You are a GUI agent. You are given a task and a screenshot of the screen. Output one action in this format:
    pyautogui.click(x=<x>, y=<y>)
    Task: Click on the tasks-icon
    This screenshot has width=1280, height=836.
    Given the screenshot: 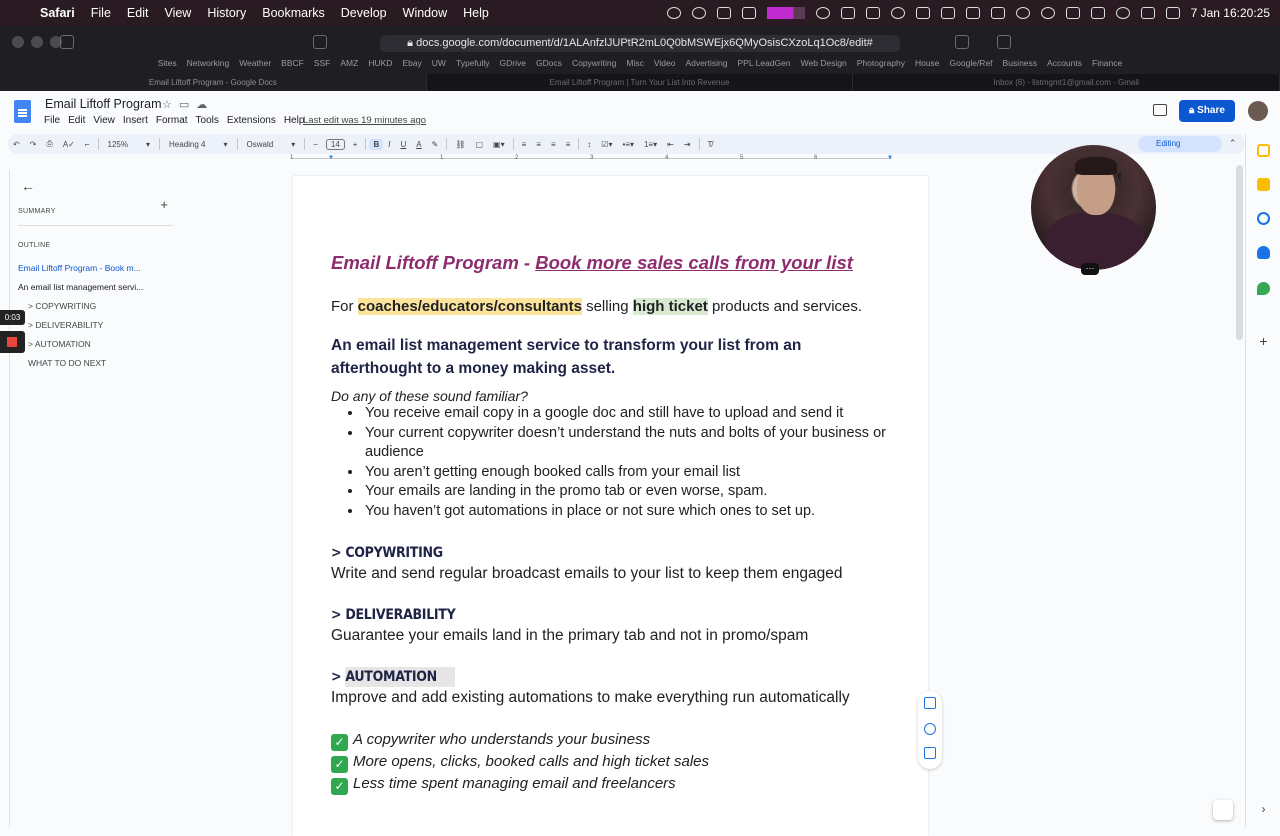 What is the action you would take?
    pyautogui.click(x=1263, y=218)
    